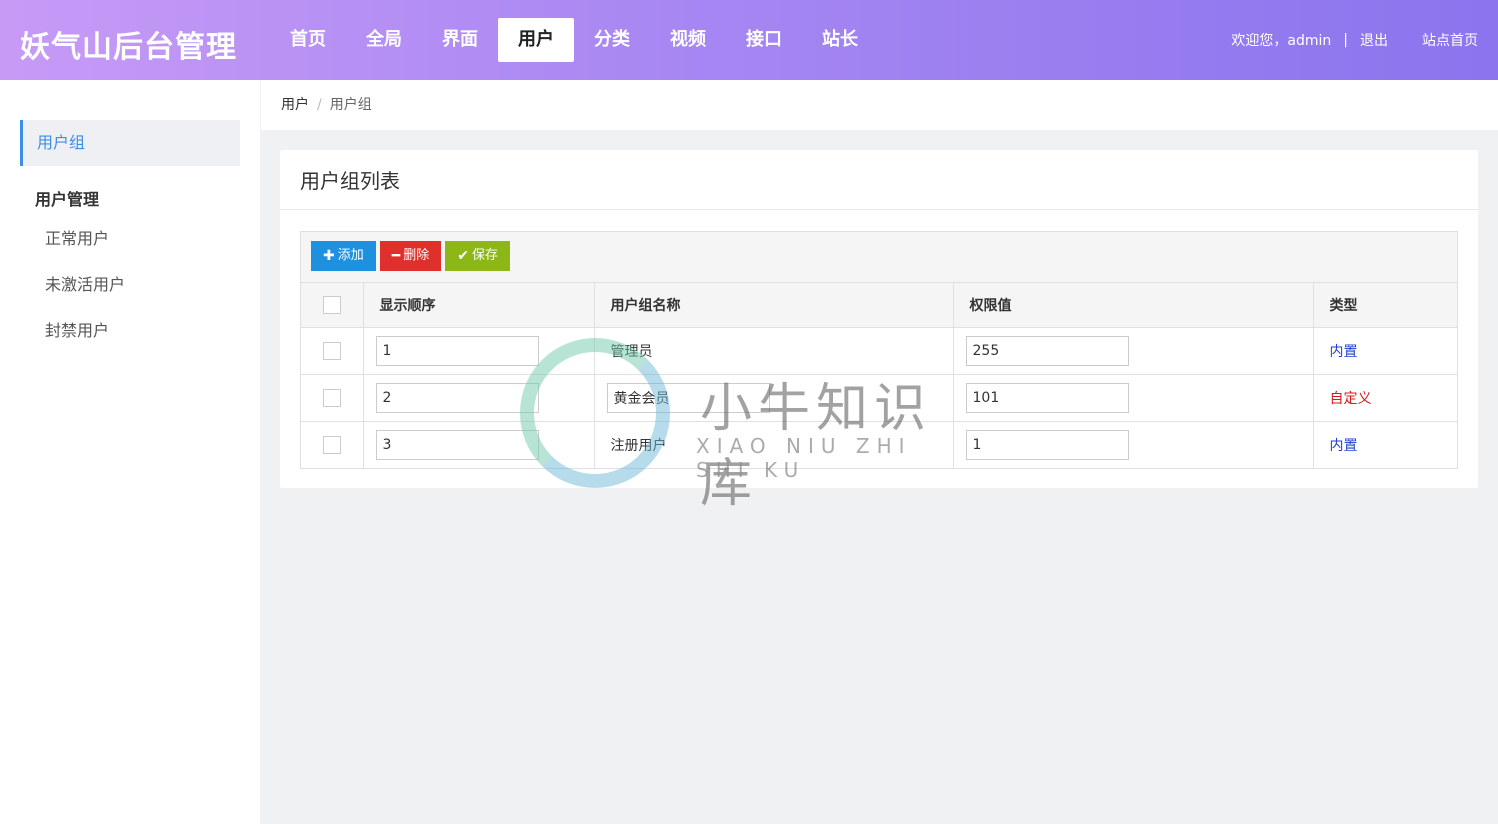 This screenshot has height=824, width=1498. I want to click on name-cell: 管理员, so click(774, 351).